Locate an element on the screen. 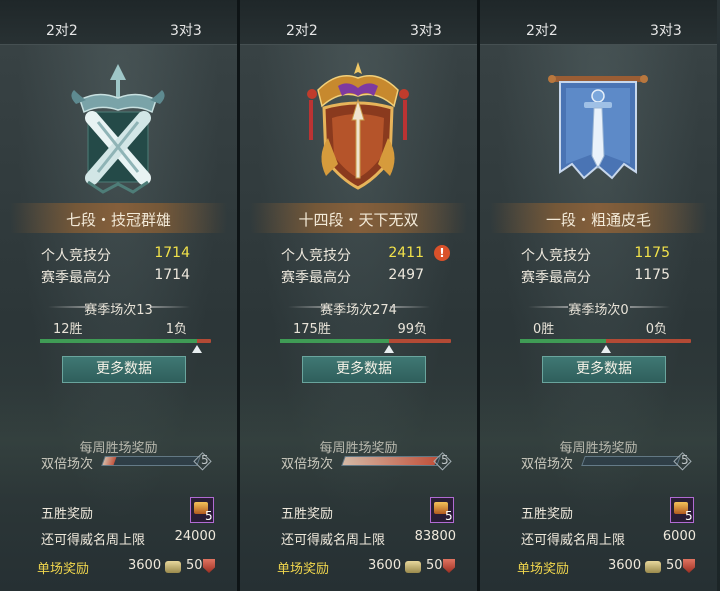 The width and height of the screenshot is (720, 591). season-high-value: 1175 is located at coordinates (652, 275).